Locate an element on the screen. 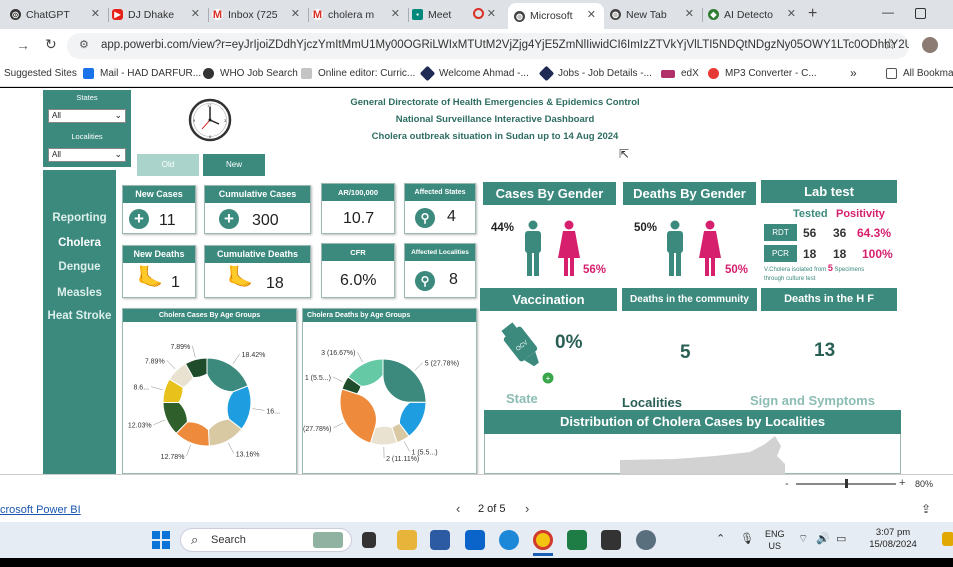 This screenshot has height=567, width=953. reload-icon: ↻ is located at coordinates (51, 44).